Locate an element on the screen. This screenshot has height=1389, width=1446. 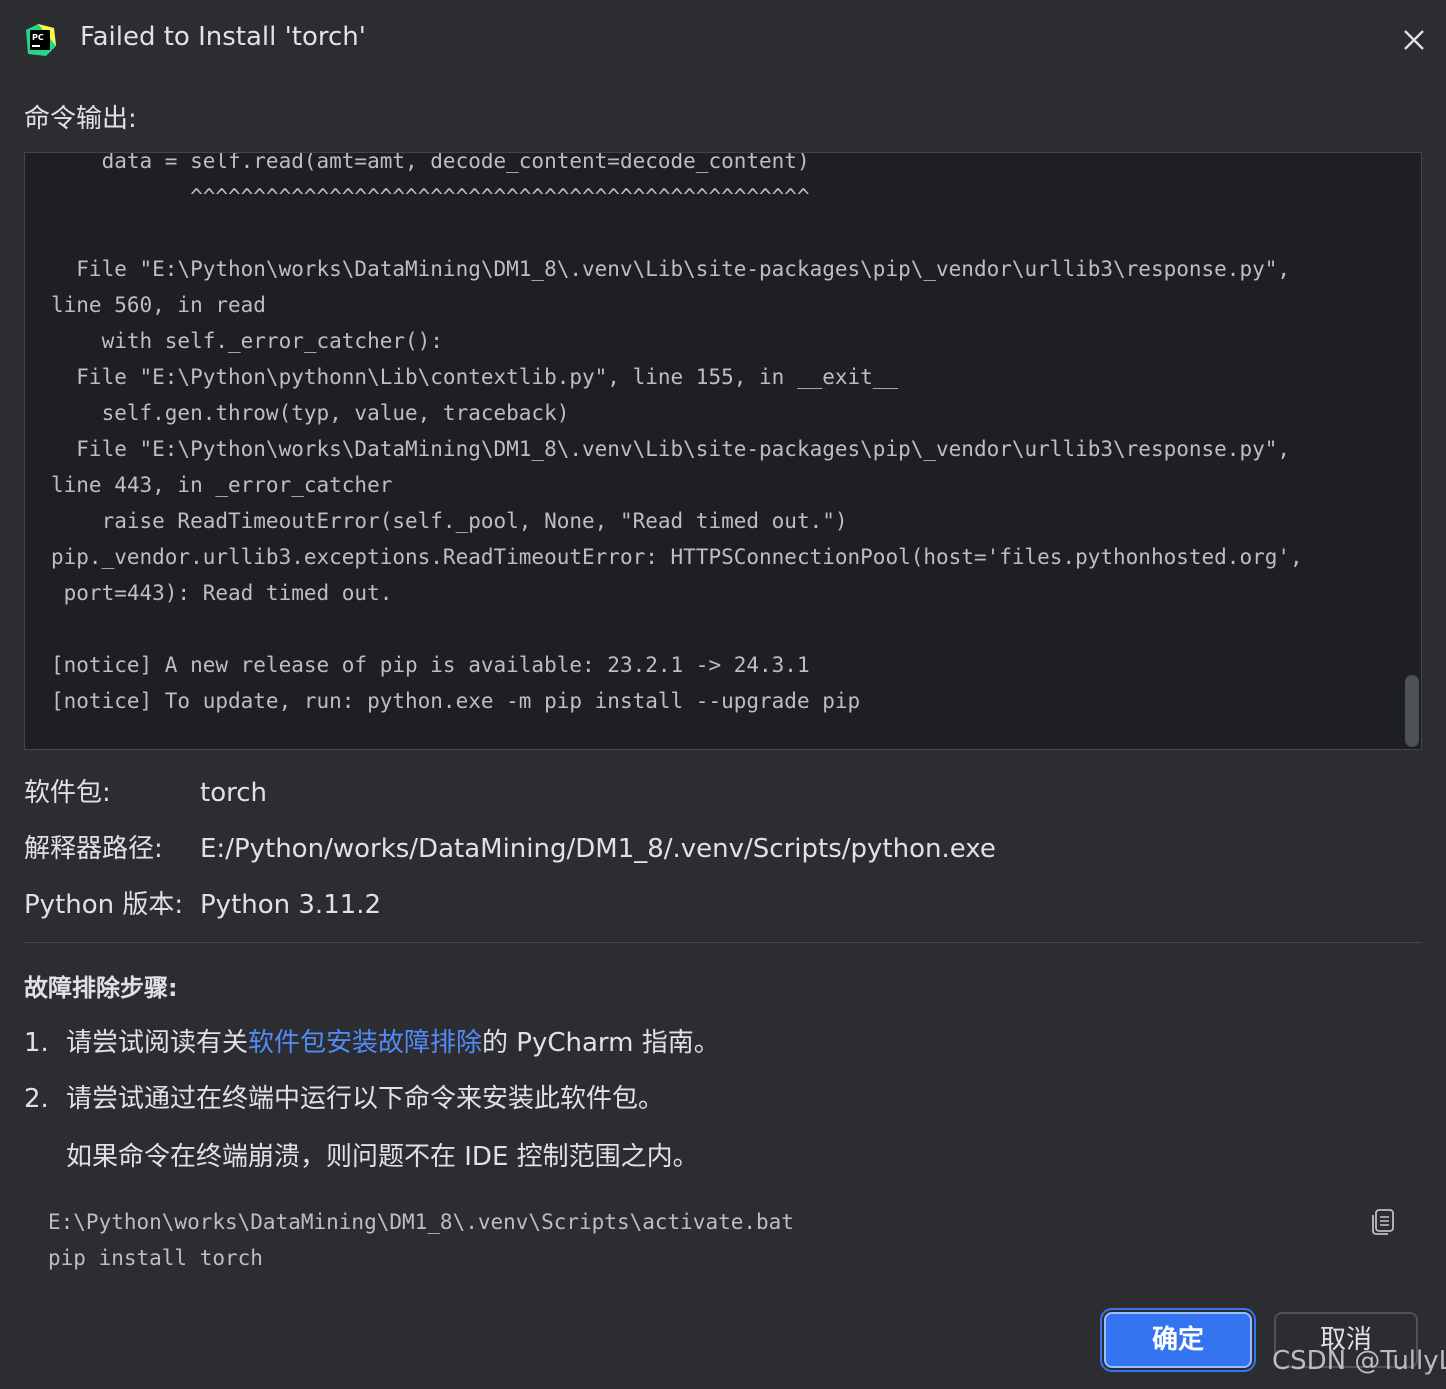
troubleshooting-step-2: 2. 请尝试通过在终端中运行以下命令来安装此软件包。 is located at coordinates (344, 1096).